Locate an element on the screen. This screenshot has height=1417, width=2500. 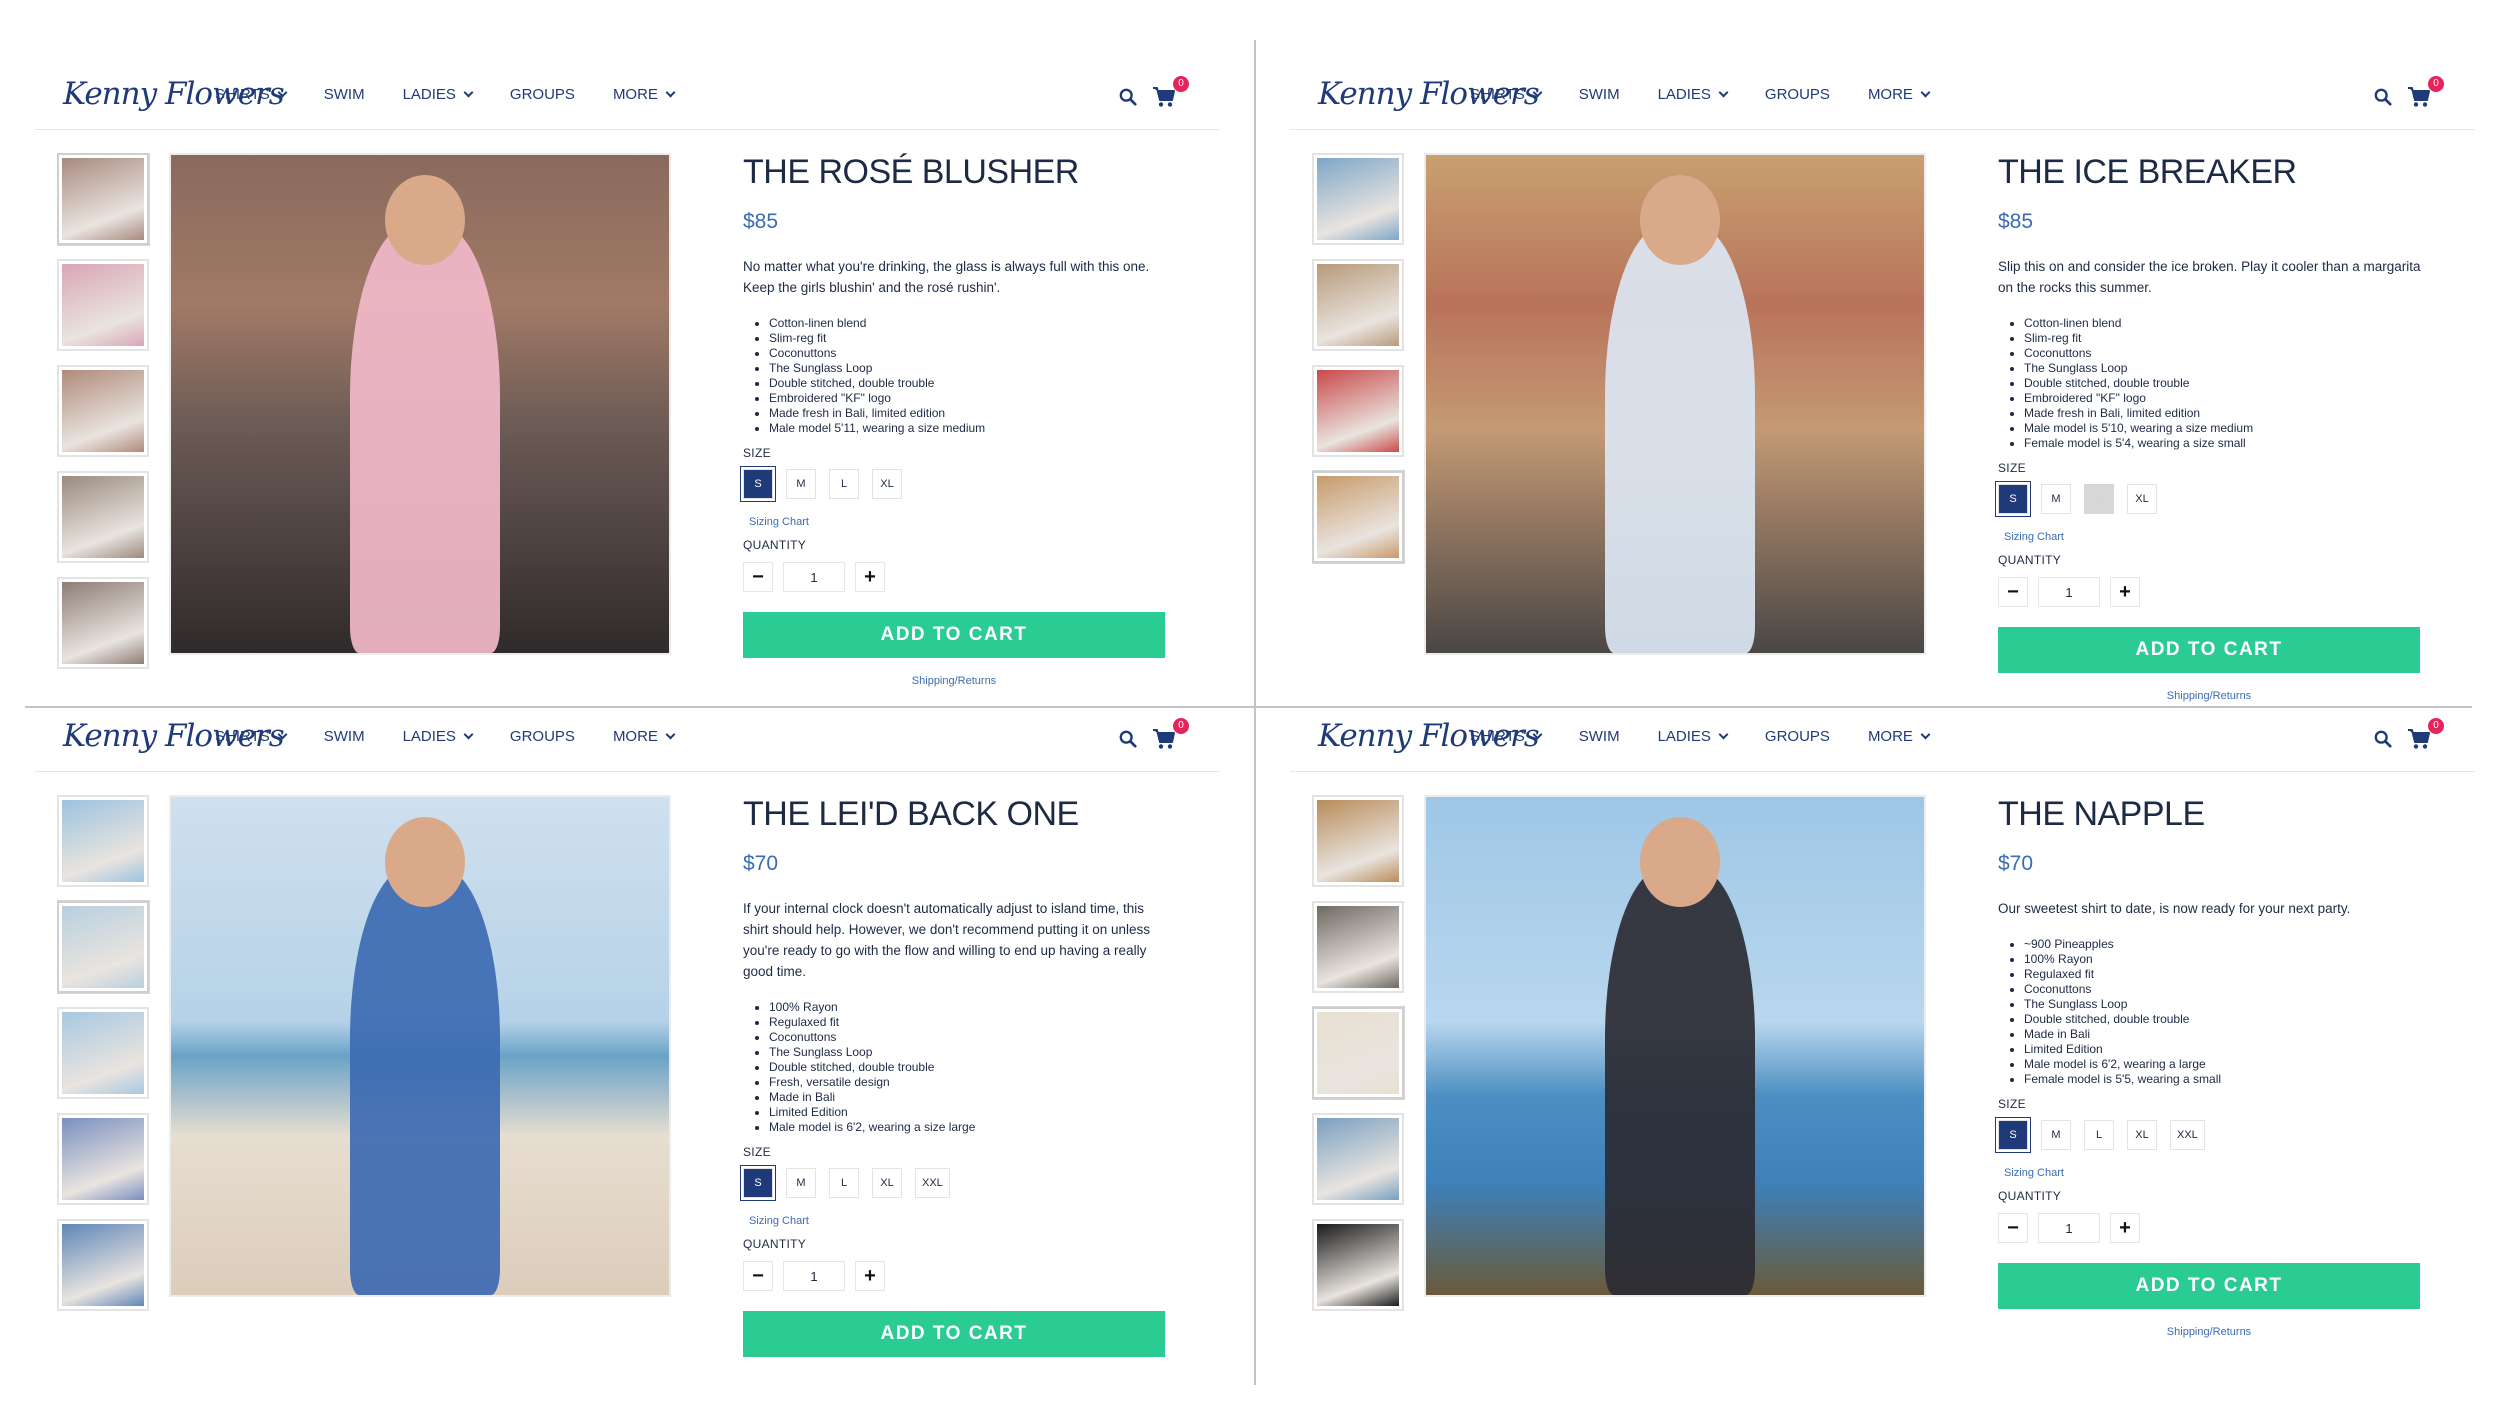
size-selector: S M L XL XXL is located at coordinates (2213, 1135).